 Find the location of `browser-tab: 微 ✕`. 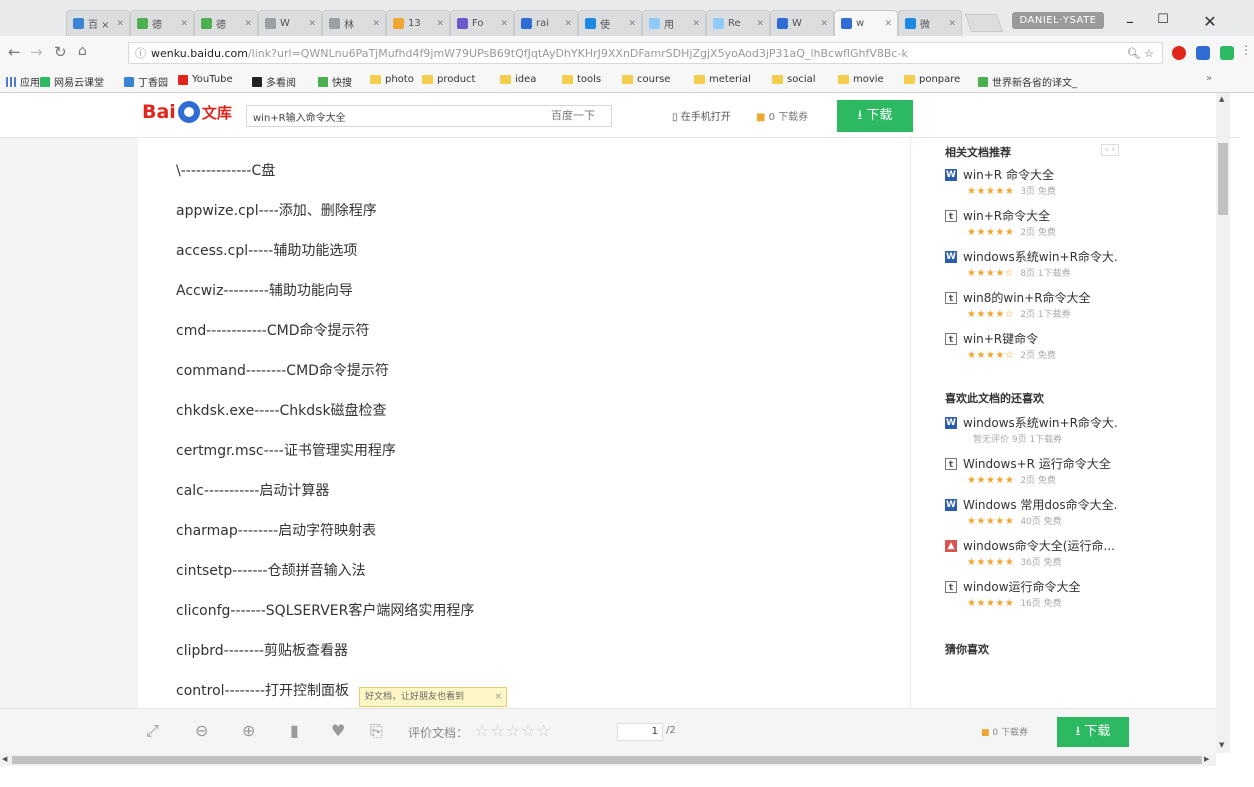

browser-tab: 微 ✕ is located at coordinates (930, 23).